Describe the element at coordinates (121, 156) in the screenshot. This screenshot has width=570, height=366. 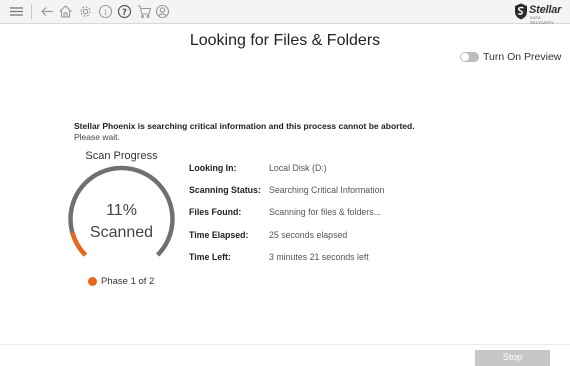
I see `scan-progress-title: Scan Progress` at that location.